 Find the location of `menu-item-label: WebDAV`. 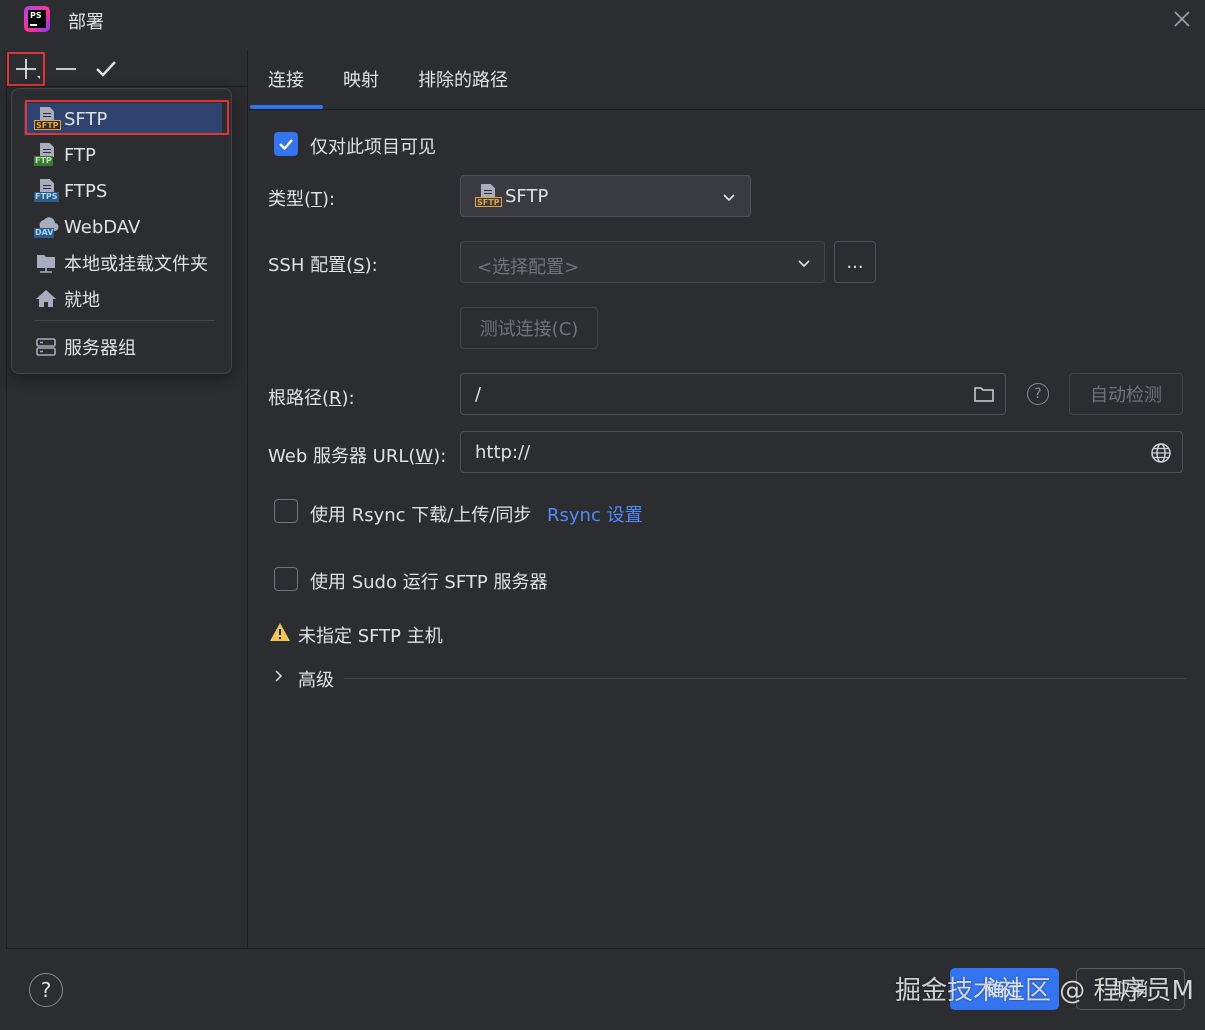

menu-item-label: WebDAV is located at coordinates (102, 227).